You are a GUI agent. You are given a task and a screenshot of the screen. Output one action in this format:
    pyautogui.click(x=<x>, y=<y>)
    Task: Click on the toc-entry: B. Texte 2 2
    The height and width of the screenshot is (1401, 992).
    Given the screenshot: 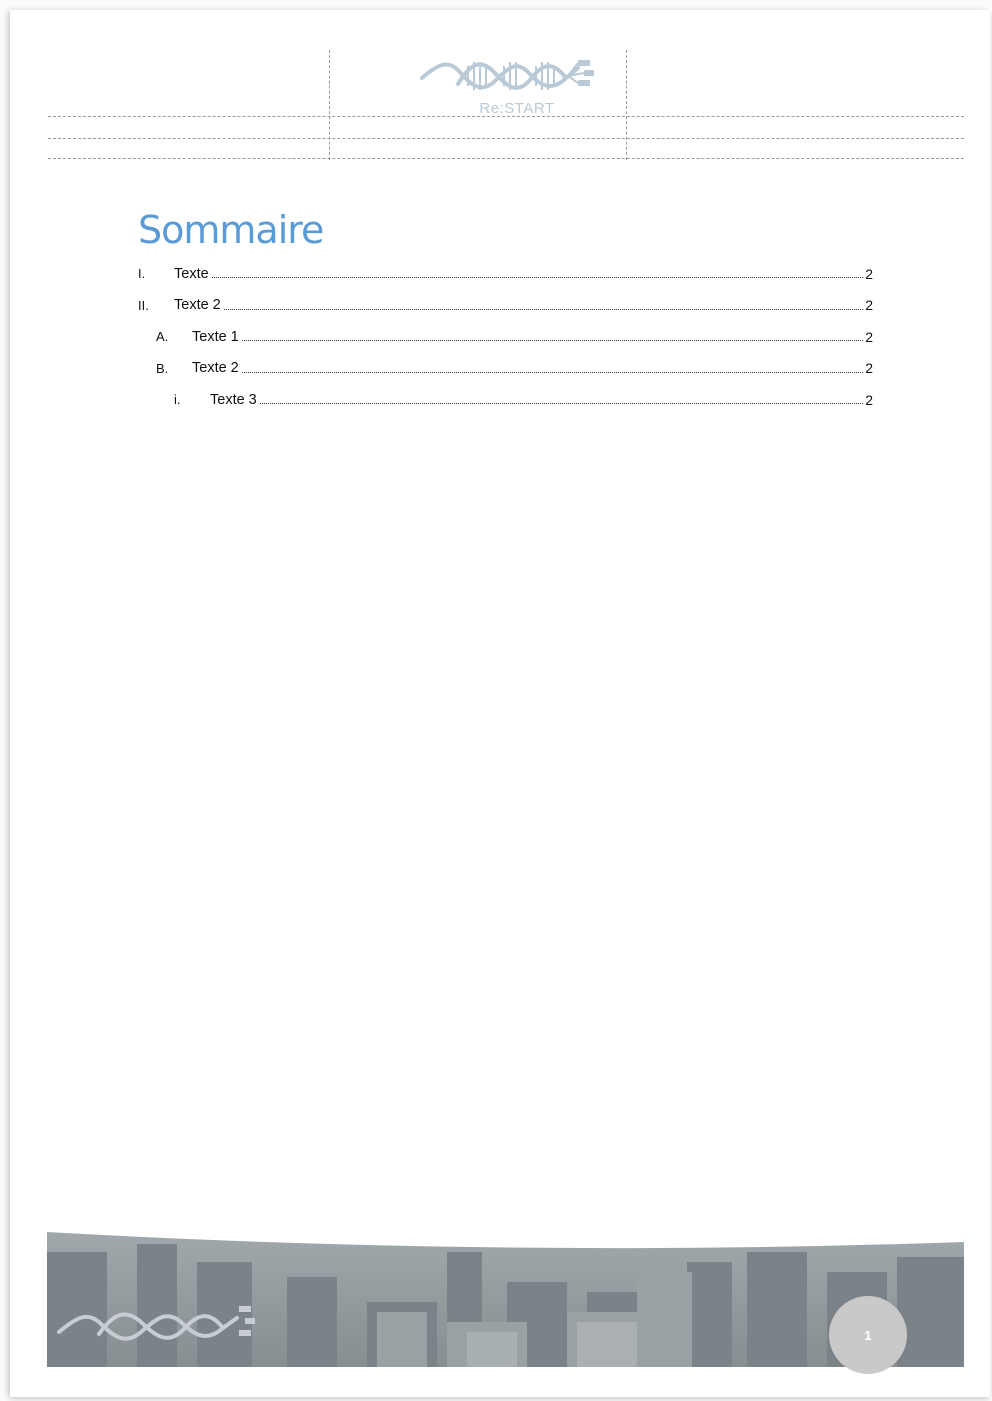 What is the action you would take?
    pyautogui.click(x=514, y=369)
    